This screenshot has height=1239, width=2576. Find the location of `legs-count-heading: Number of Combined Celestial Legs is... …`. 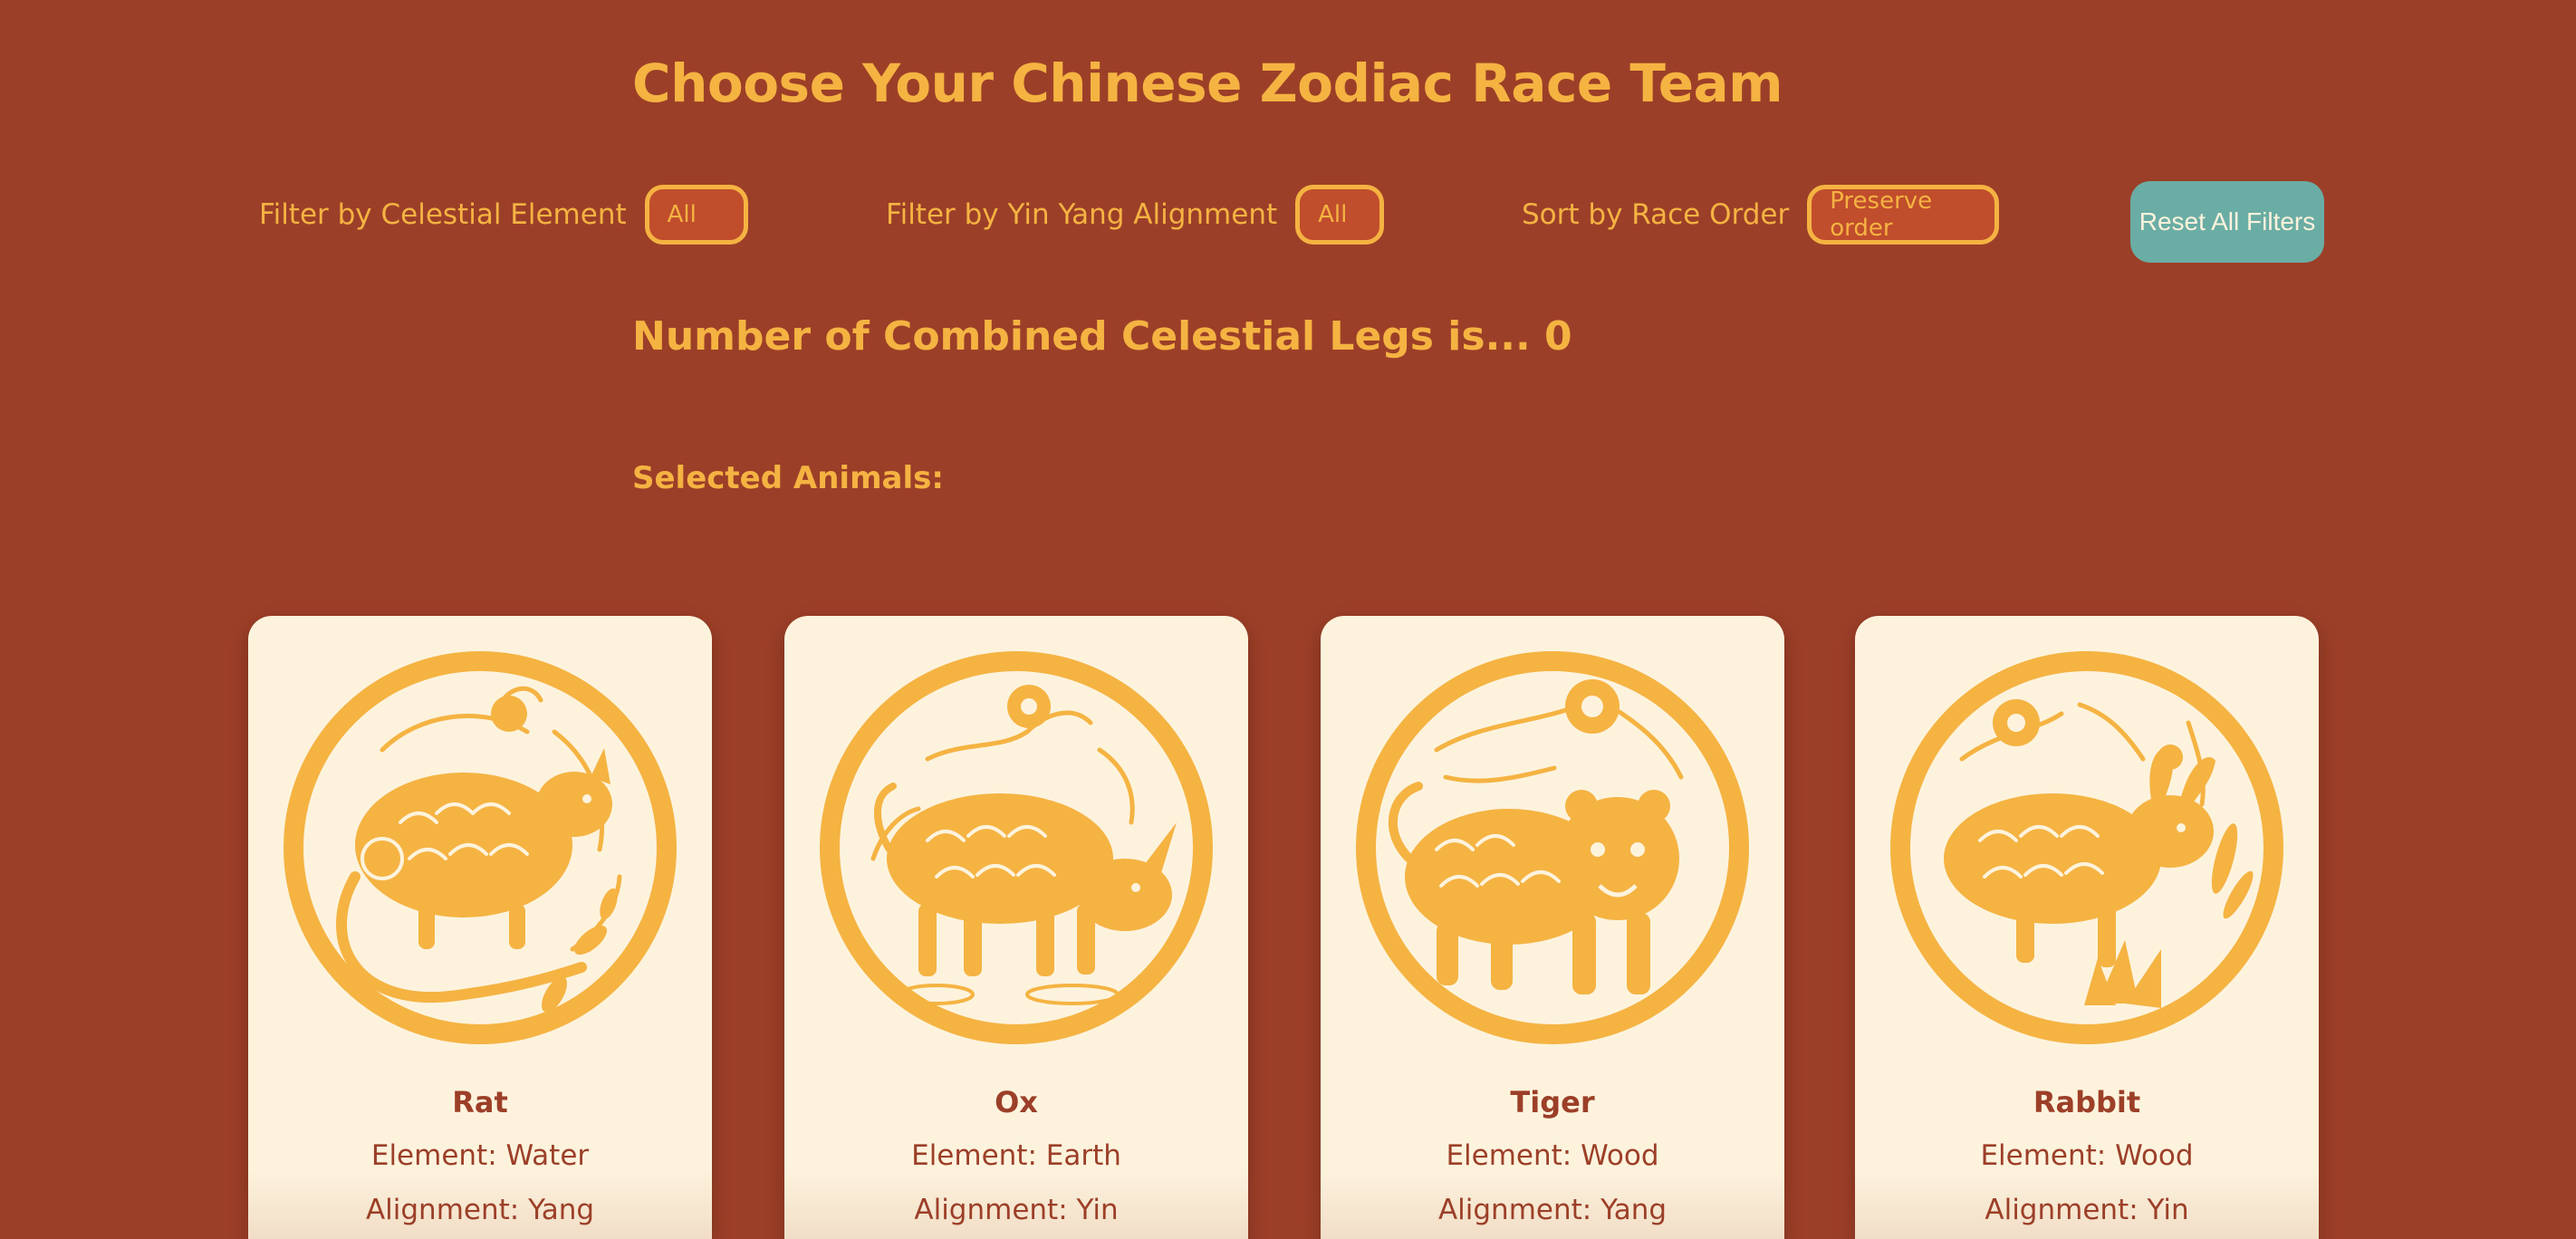

legs-count-heading: Number of Combined Celestial Legs is... … is located at coordinates (1102, 336).